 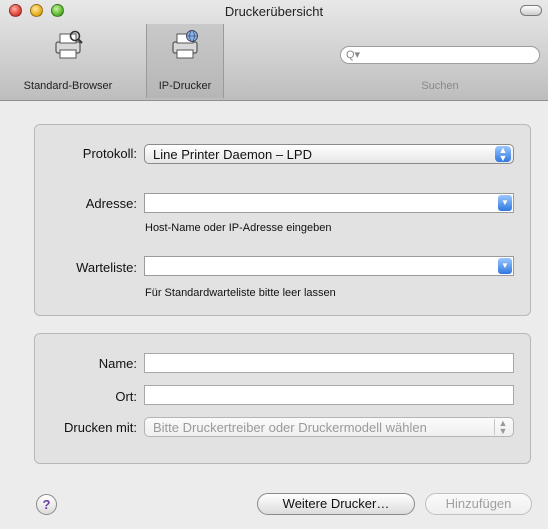 What do you see at coordinates (106, 267) in the screenshot?
I see `queue-label: Warteliste:` at bounding box center [106, 267].